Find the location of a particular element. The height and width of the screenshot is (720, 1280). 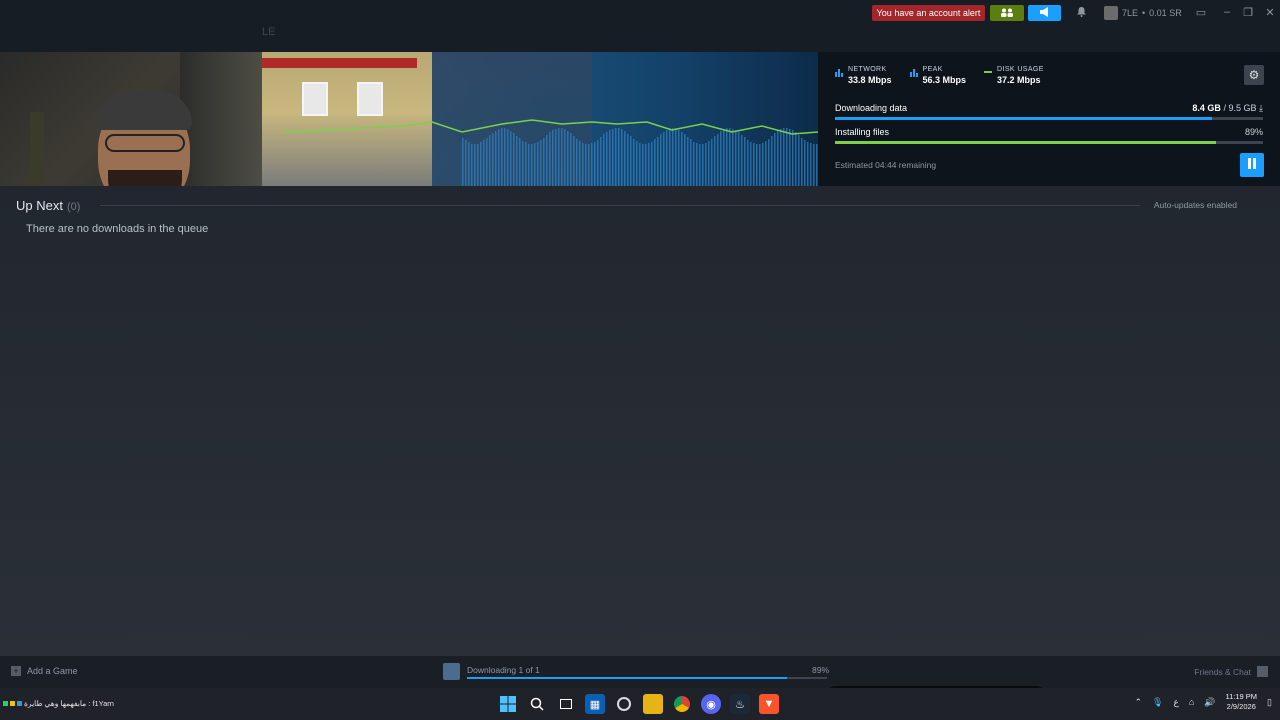

download-progress-bar is located at coordinates (1049, 118).